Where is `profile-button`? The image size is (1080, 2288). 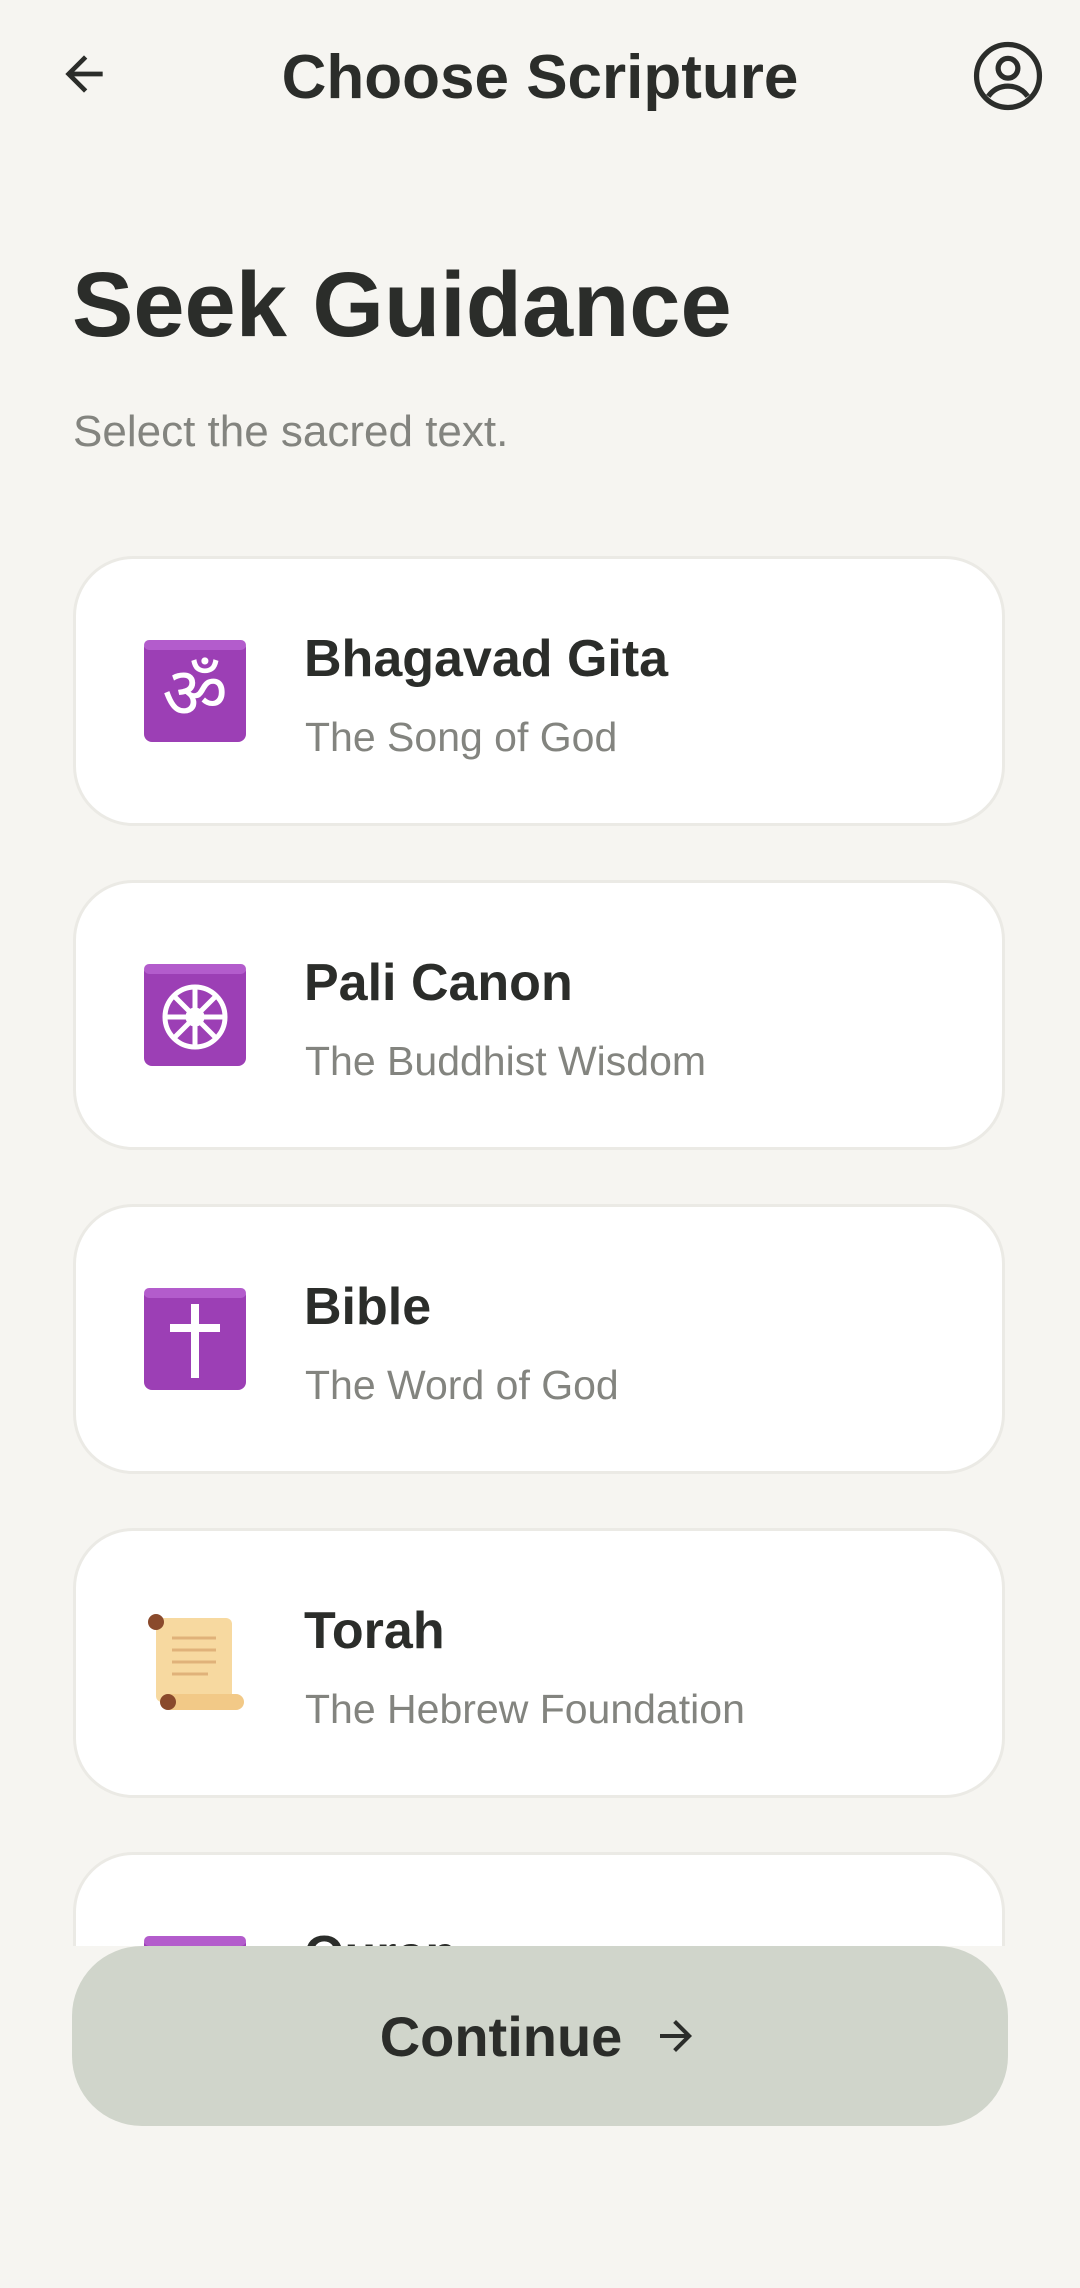
profile-button is located at coordinates (1008, 76).